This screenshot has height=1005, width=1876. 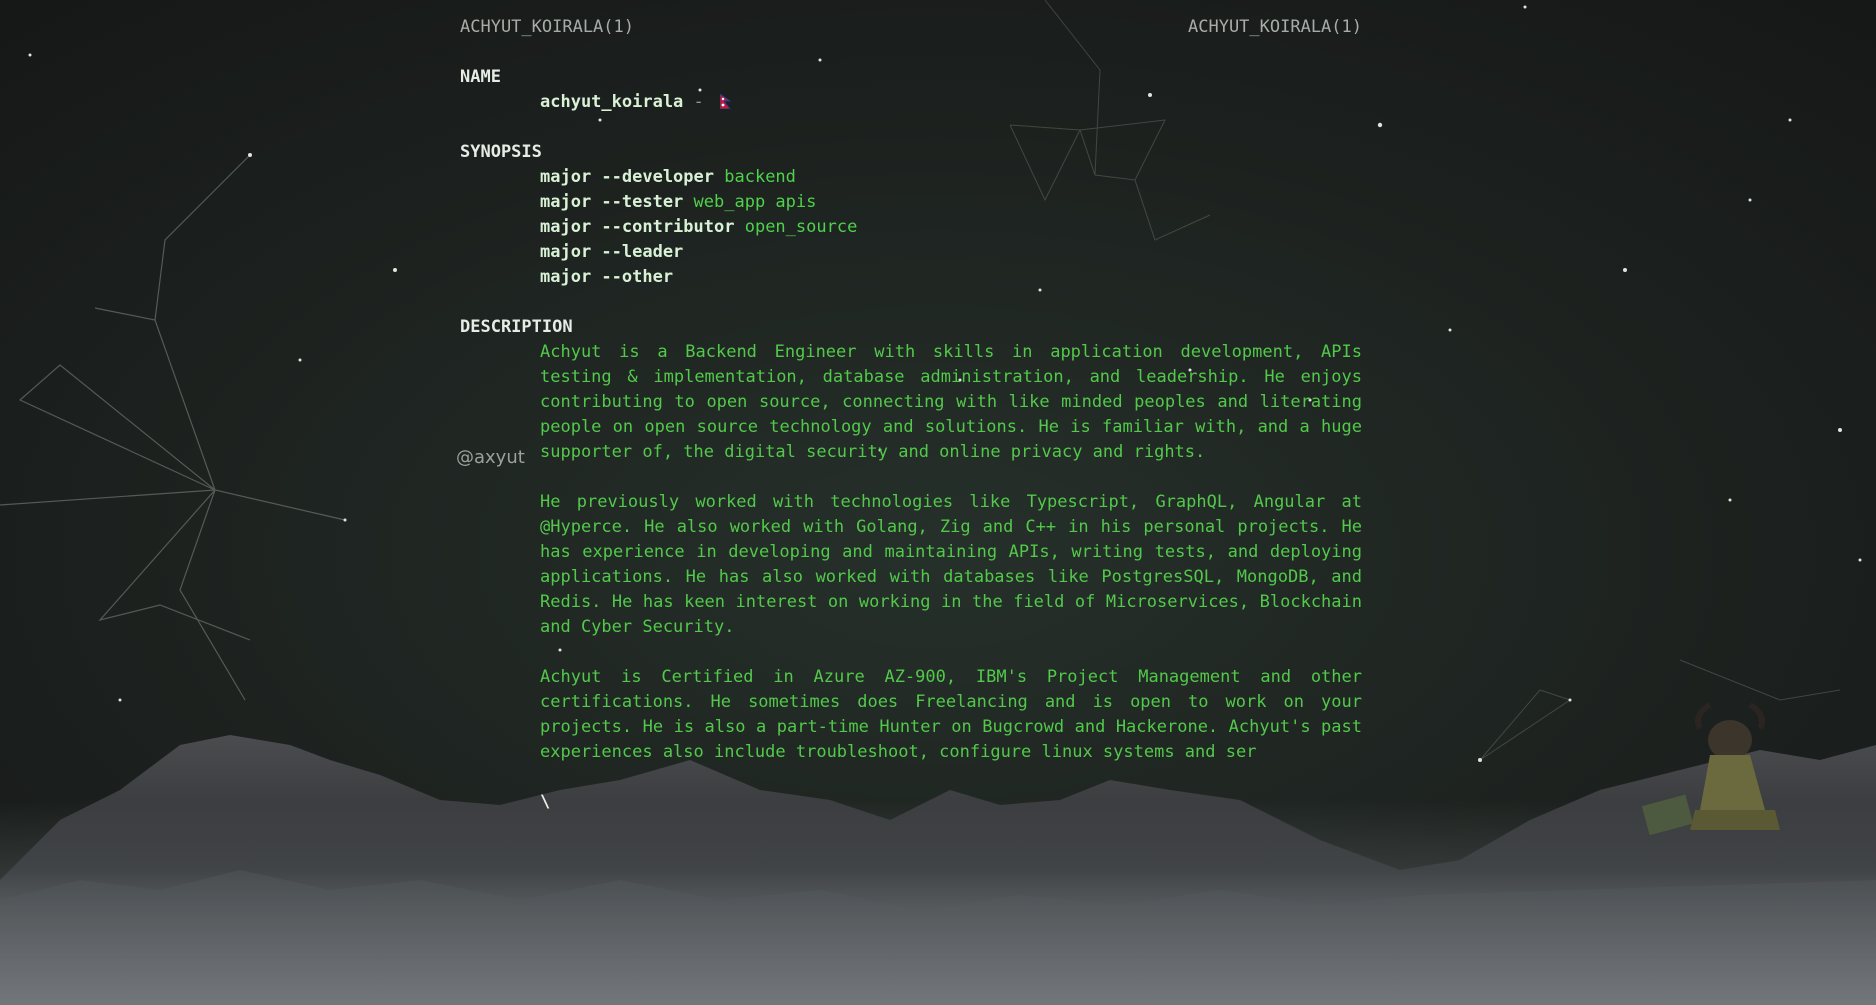 What do you see at coordinates (612, 202) in the screenshot?
I see `synopsis-command: major --tester` at bounding box center [612, 202].